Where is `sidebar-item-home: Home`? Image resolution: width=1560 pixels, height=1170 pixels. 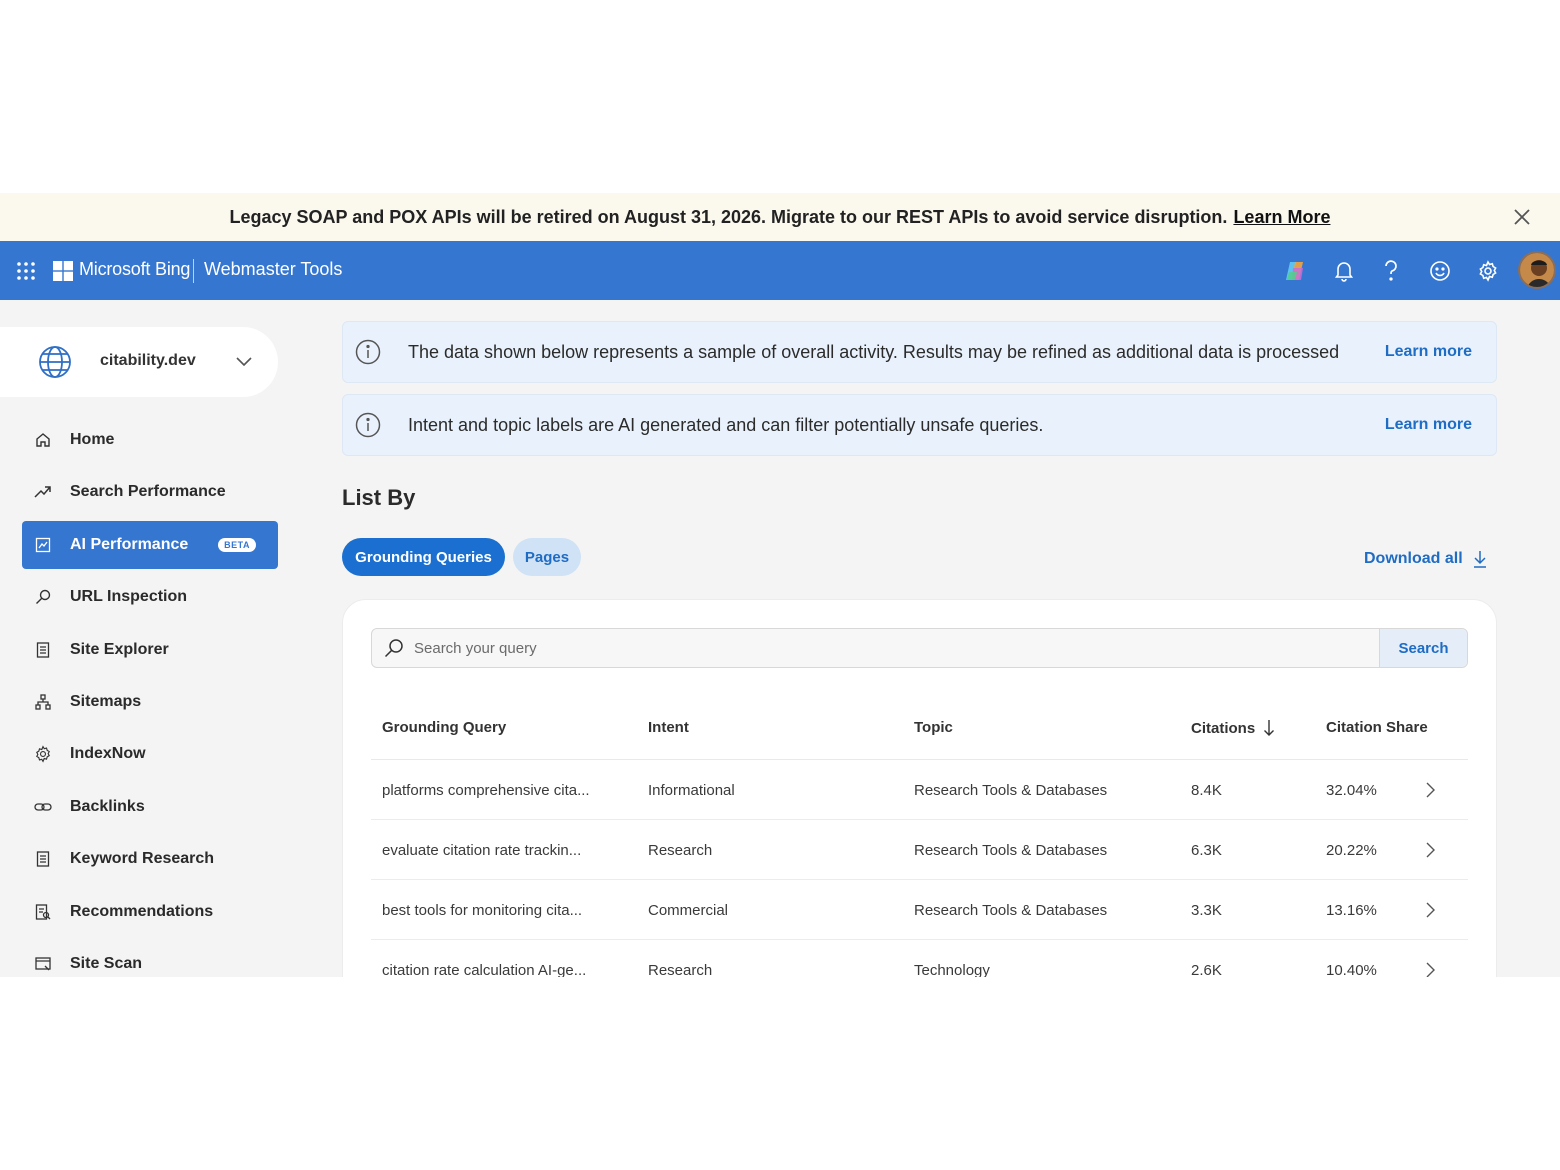 sidebar-item-home: Home is located at coordinates (150, 440).